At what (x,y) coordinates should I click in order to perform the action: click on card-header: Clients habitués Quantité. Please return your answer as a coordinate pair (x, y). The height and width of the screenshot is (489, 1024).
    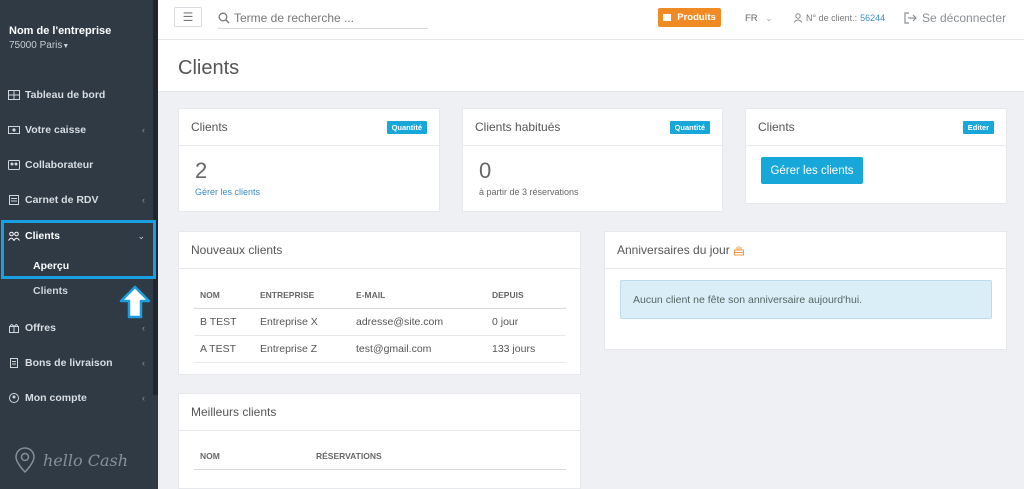
    Looking at the image, I should click on (592, 127).